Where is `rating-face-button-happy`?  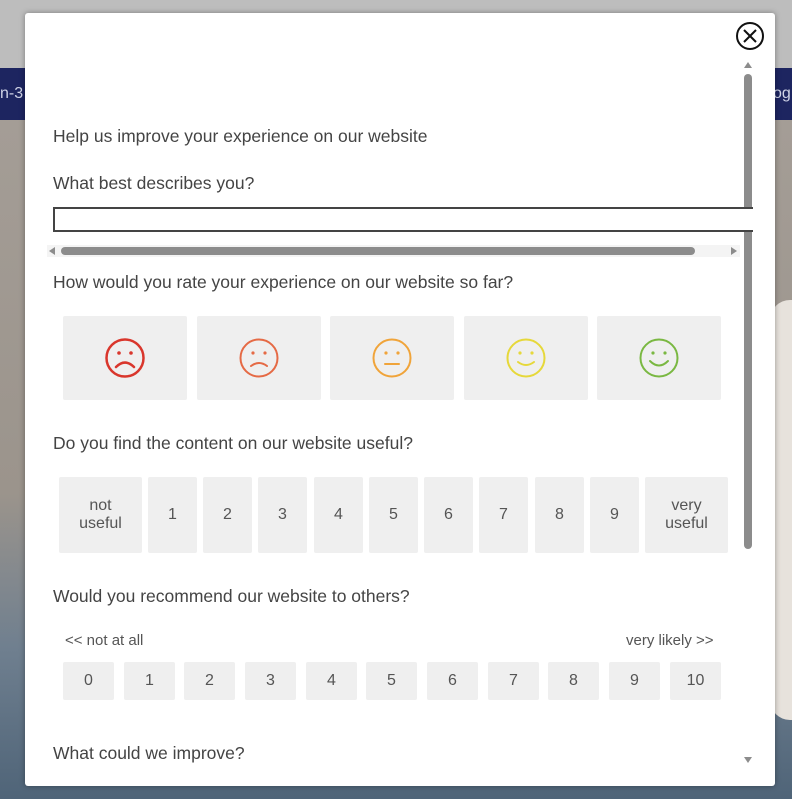 rating-face-button-happy is located at coordinates (526, 358).